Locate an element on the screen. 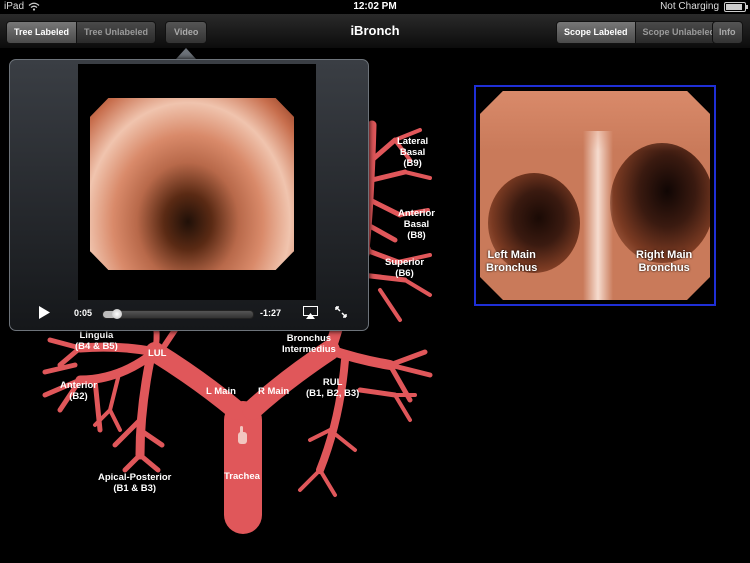 This screenshot has width=750, height=563. scrubber-track is located at coordinates (178, 314).